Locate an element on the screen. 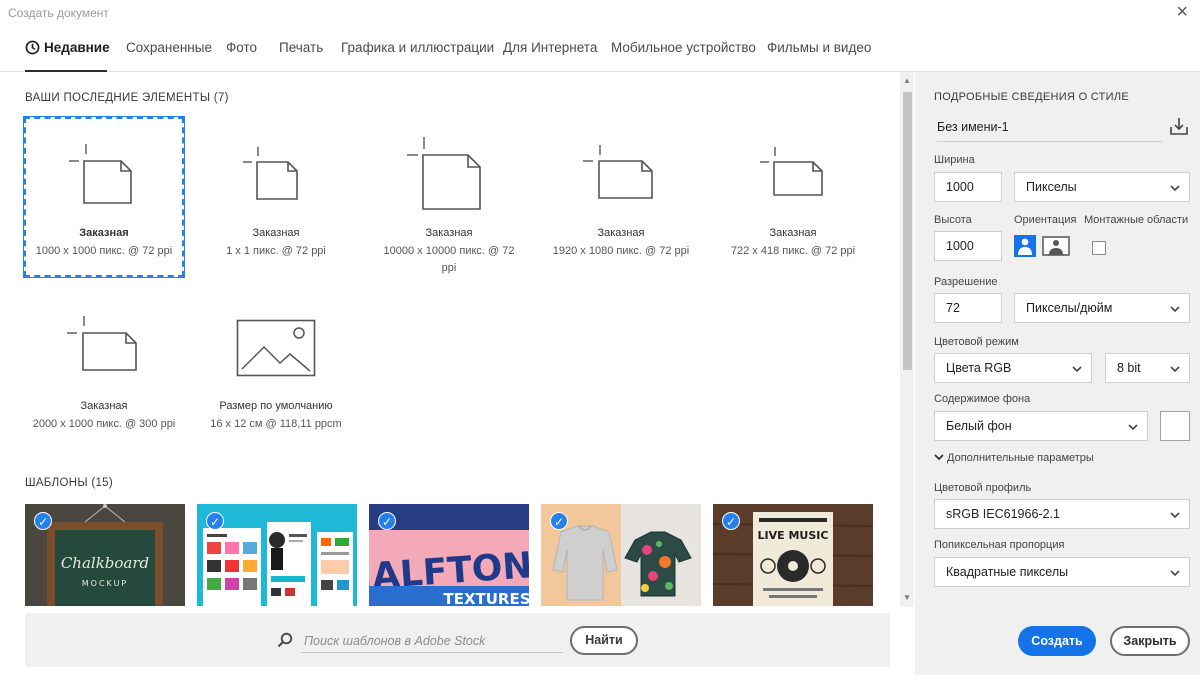 The image size is (1200, 675). landscape-orientation-icon is located at coordinates (1056, 246).